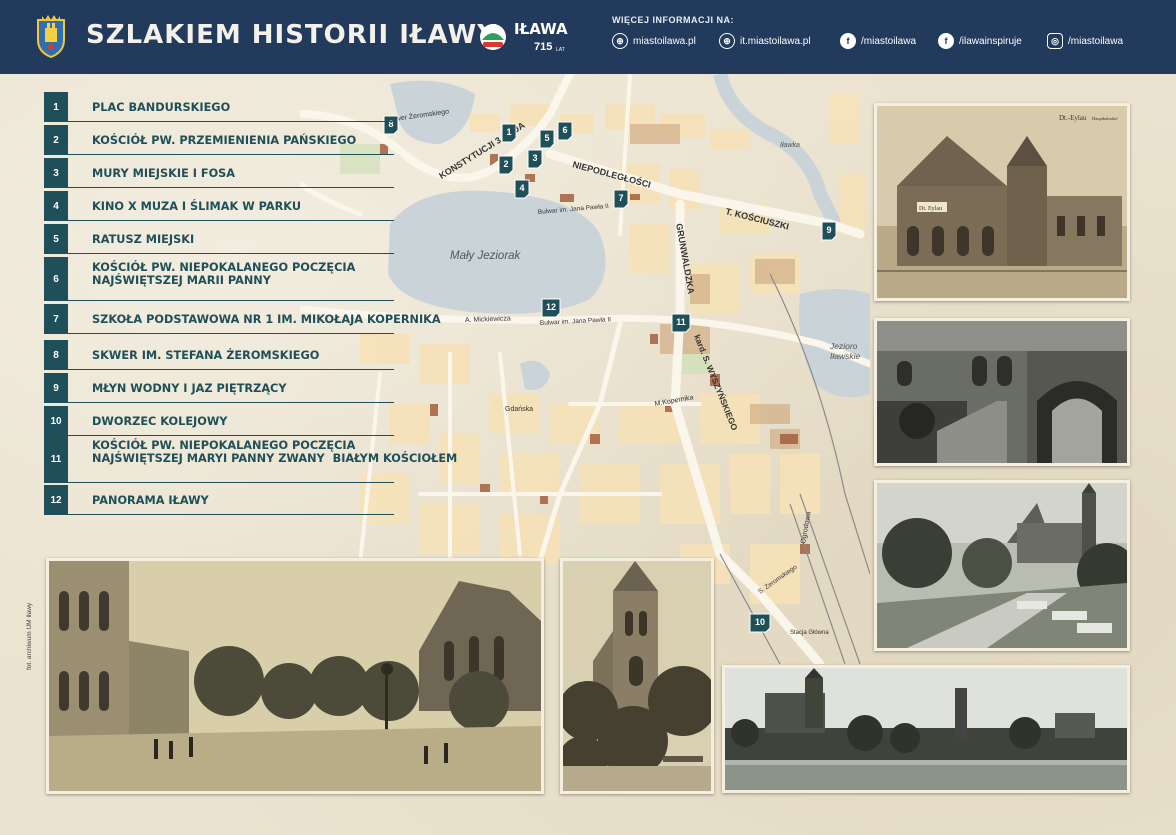 The height and width of the screenshot is (835, 1176). I want to click on photo-street-view, so click(295, 676).